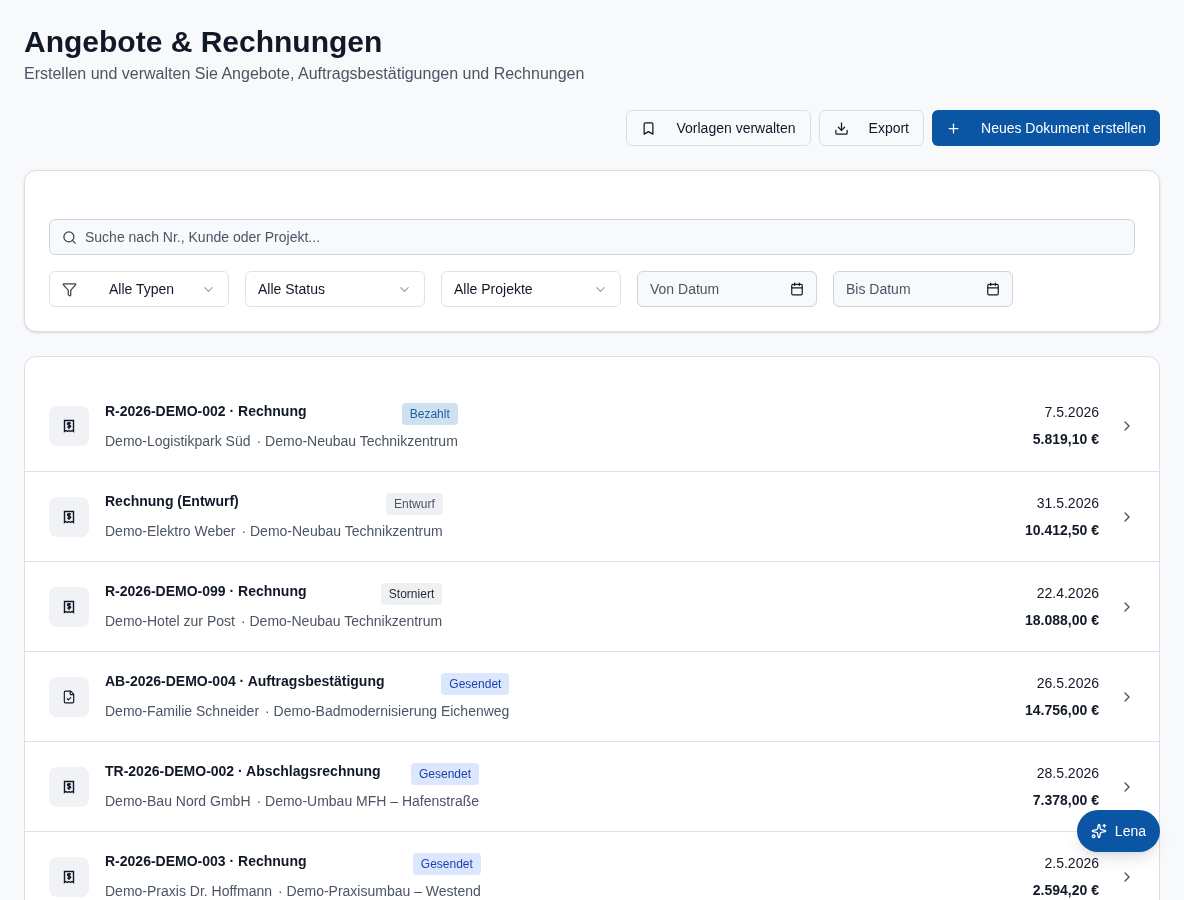 This screenshot has width=1184, height=900. What do you see at coordinates (206, 861) in the screenshot?
I see `document-title: R-2026-DEMO-003 · Rechnung` at bounding box center [206, 861].